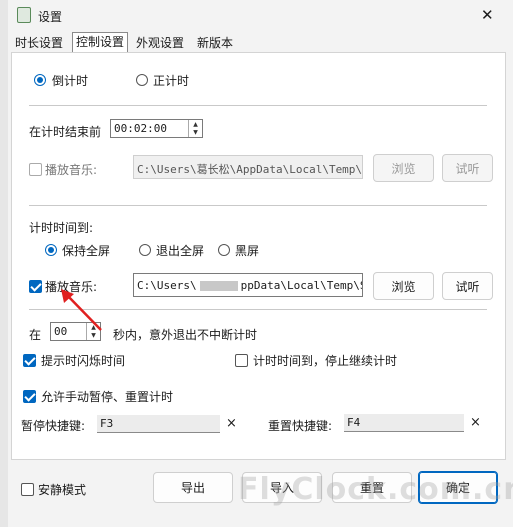 This screenshot has width=513, height=527. Describe the element at coordinates (100, 42) in the screenshot. I see `tab-control: 控制设置` at that location.